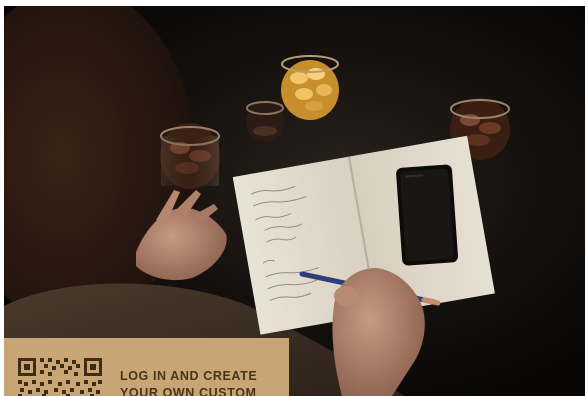 The image size is (588, 396). What do you see at coordinates (188, 391) in the screenshot?
I see `promo-line-2: YOUR OWN CUSTOM` at bounding box center [188, 391].